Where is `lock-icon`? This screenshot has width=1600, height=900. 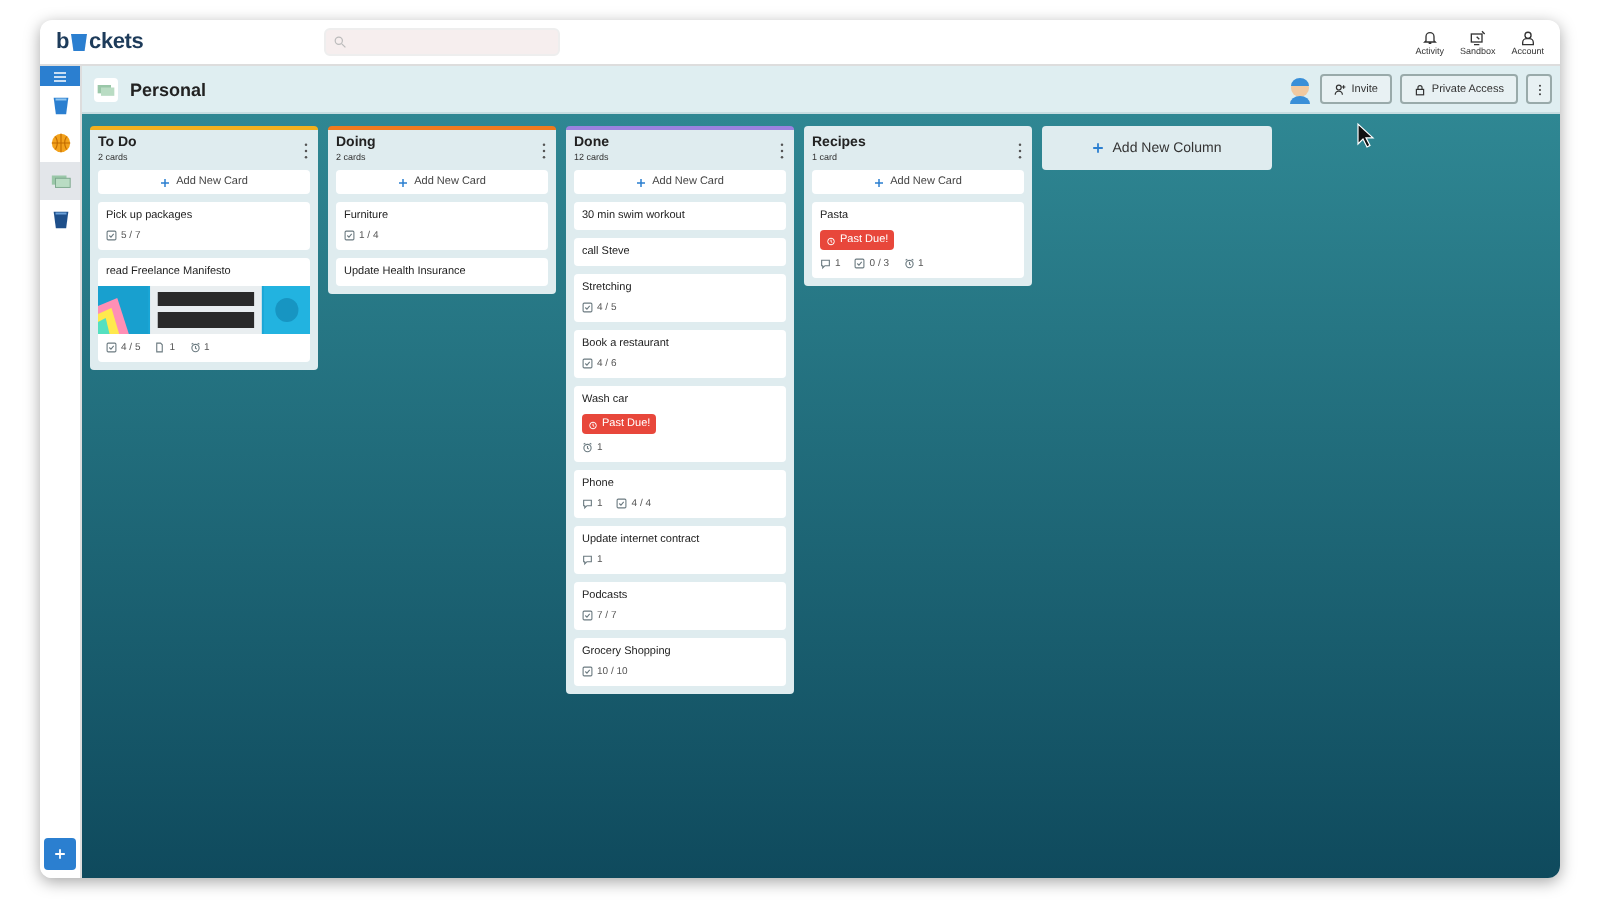 lock-icon is located at coordinates (1419, 89).